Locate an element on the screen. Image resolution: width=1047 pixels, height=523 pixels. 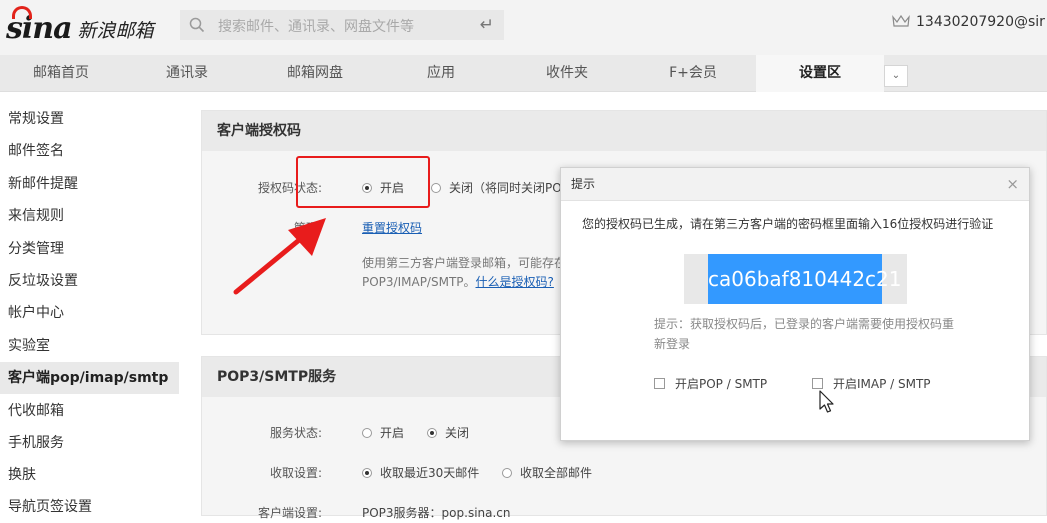
reset-auth-code-text: 重置授权码 is located at coordinates (392, 228).